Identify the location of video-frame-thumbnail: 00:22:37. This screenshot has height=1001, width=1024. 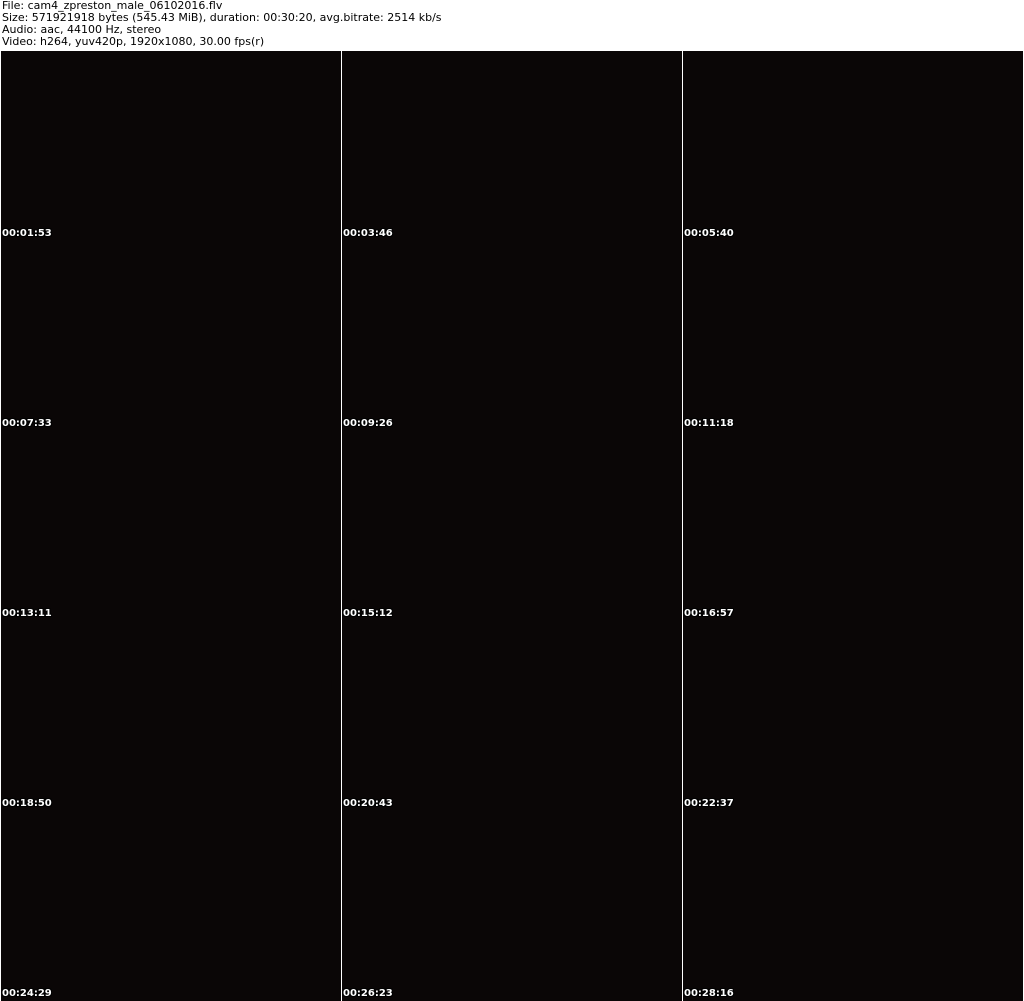
(853, 716).